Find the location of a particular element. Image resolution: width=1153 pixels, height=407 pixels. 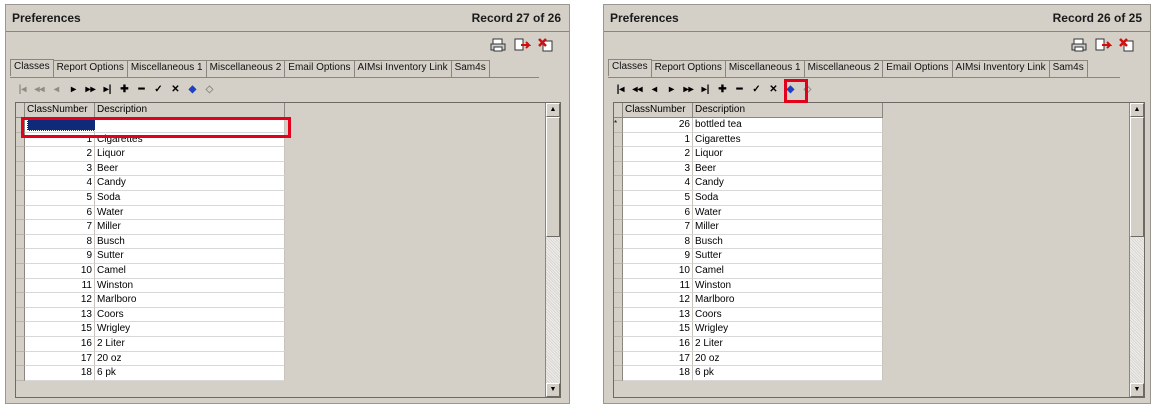

classnumber-cell: 4 is located at coordinates (658, 183).